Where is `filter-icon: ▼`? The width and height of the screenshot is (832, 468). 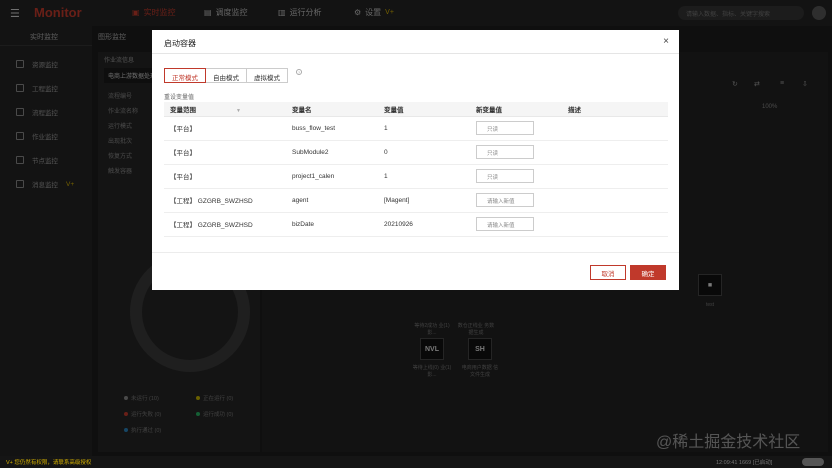 filter-icon: ▼ is located at coordinates (238, 111).